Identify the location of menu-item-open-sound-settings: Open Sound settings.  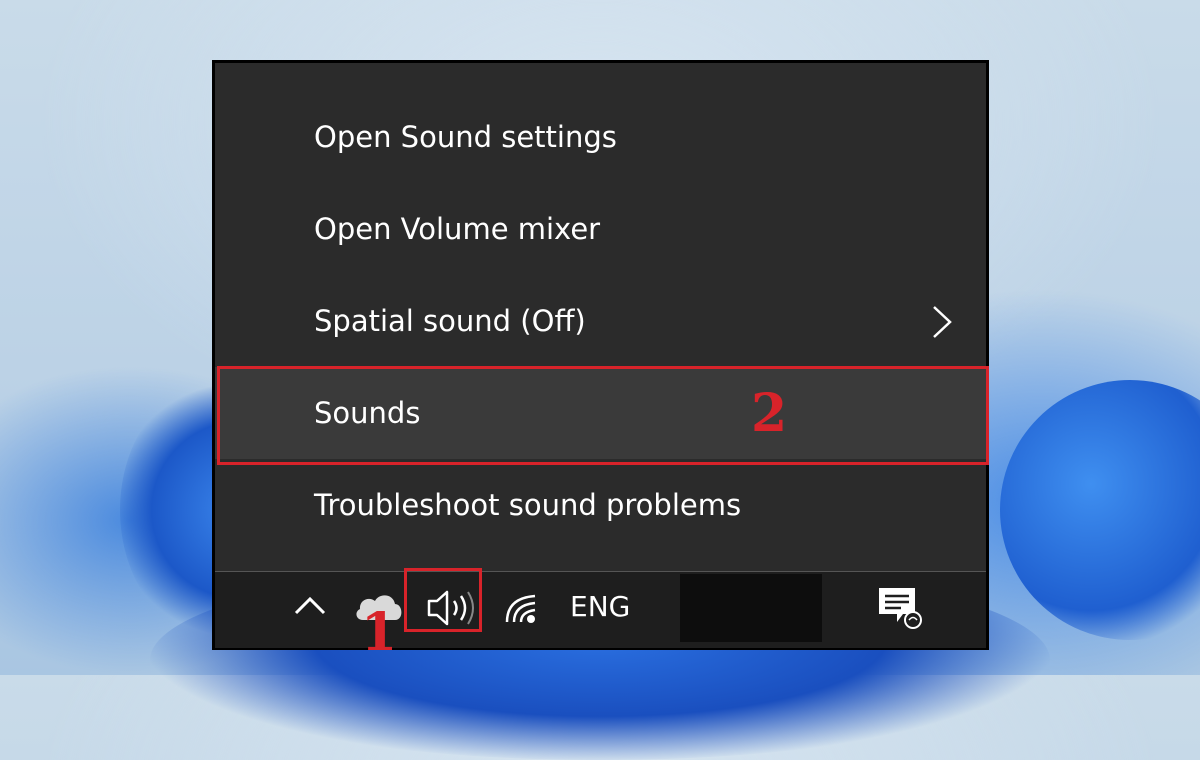
(600, 137).